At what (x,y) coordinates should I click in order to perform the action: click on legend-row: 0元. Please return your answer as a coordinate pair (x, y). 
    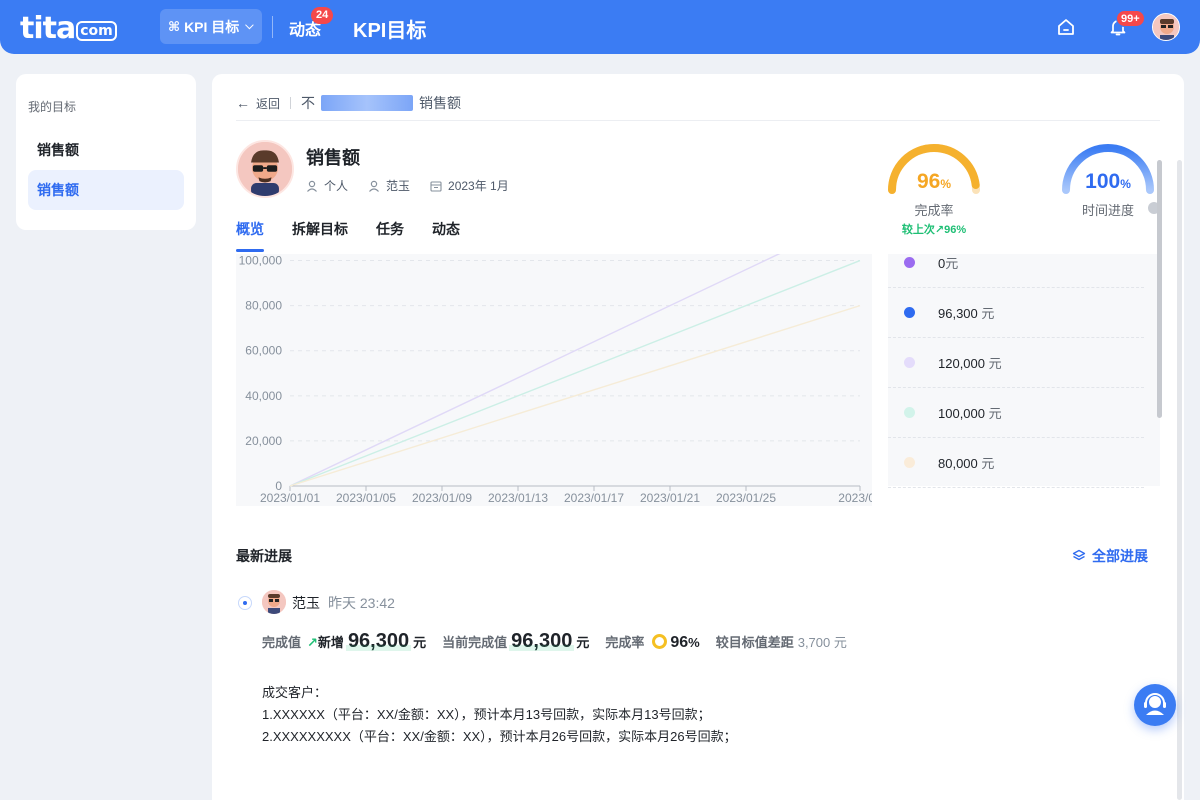
    Looking at the image, I should click on (1016, 263).